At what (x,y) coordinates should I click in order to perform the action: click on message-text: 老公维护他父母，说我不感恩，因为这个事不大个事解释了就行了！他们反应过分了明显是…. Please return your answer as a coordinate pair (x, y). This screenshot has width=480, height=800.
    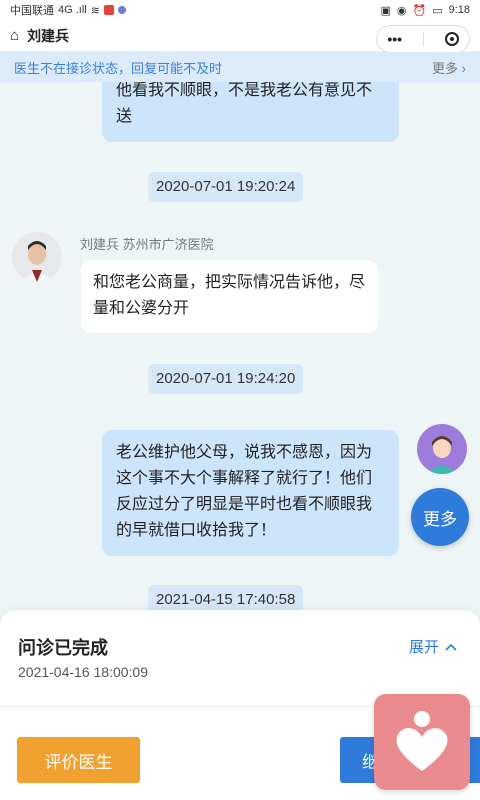
    Looking at the image, I should click on (244, 491).